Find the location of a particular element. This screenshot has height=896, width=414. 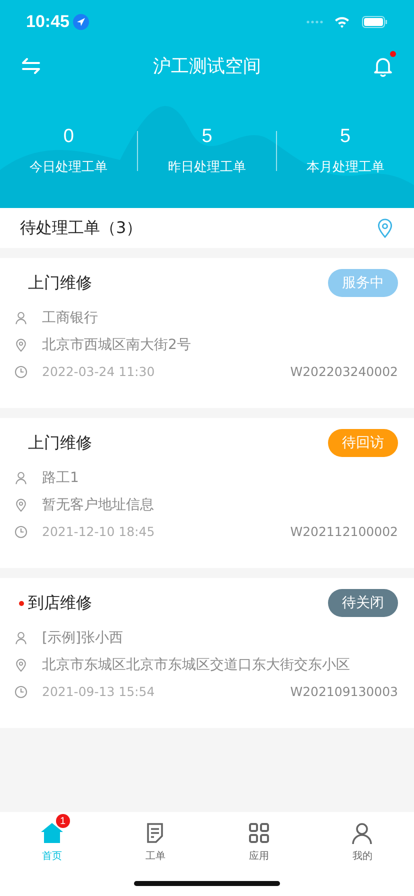

status-time: 10:45 is located at coordinates (48, 22).